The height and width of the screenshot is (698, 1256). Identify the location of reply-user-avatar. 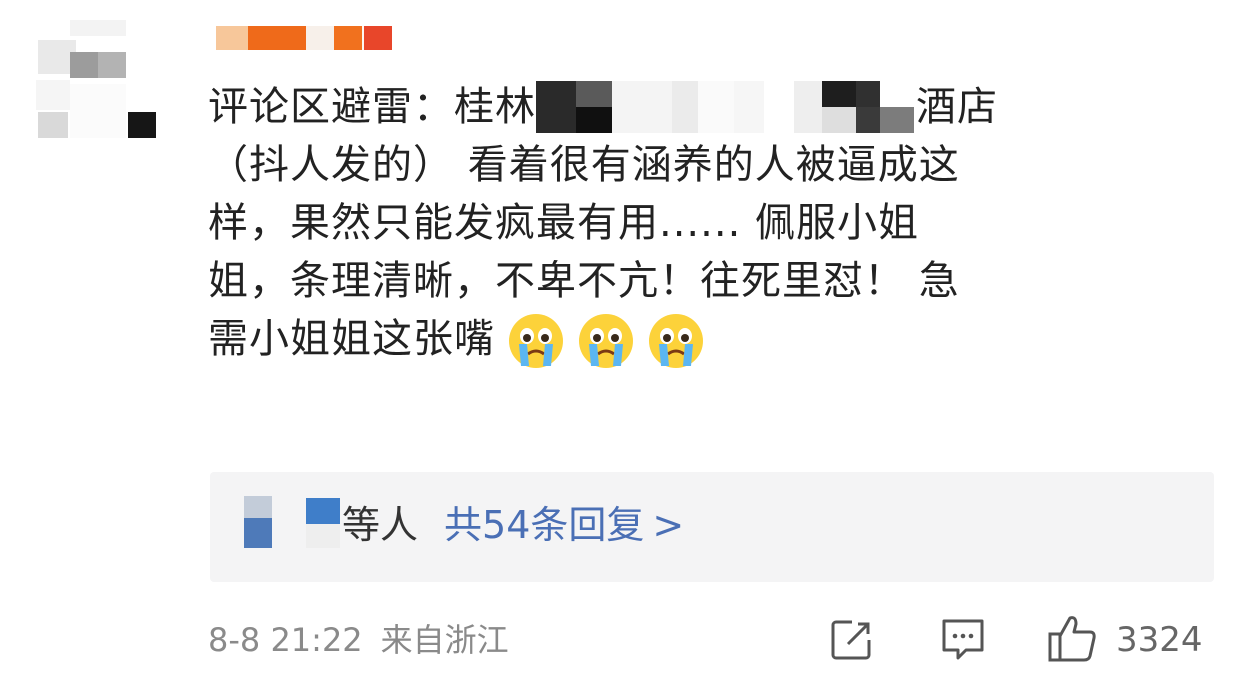
(294, 524).